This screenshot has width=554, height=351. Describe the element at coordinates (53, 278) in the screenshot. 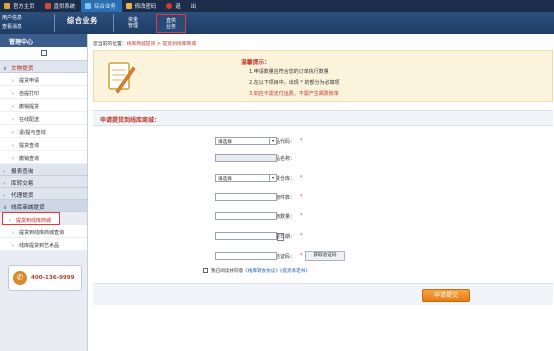

I see `hotline-number: 400-136-9999` at that location.